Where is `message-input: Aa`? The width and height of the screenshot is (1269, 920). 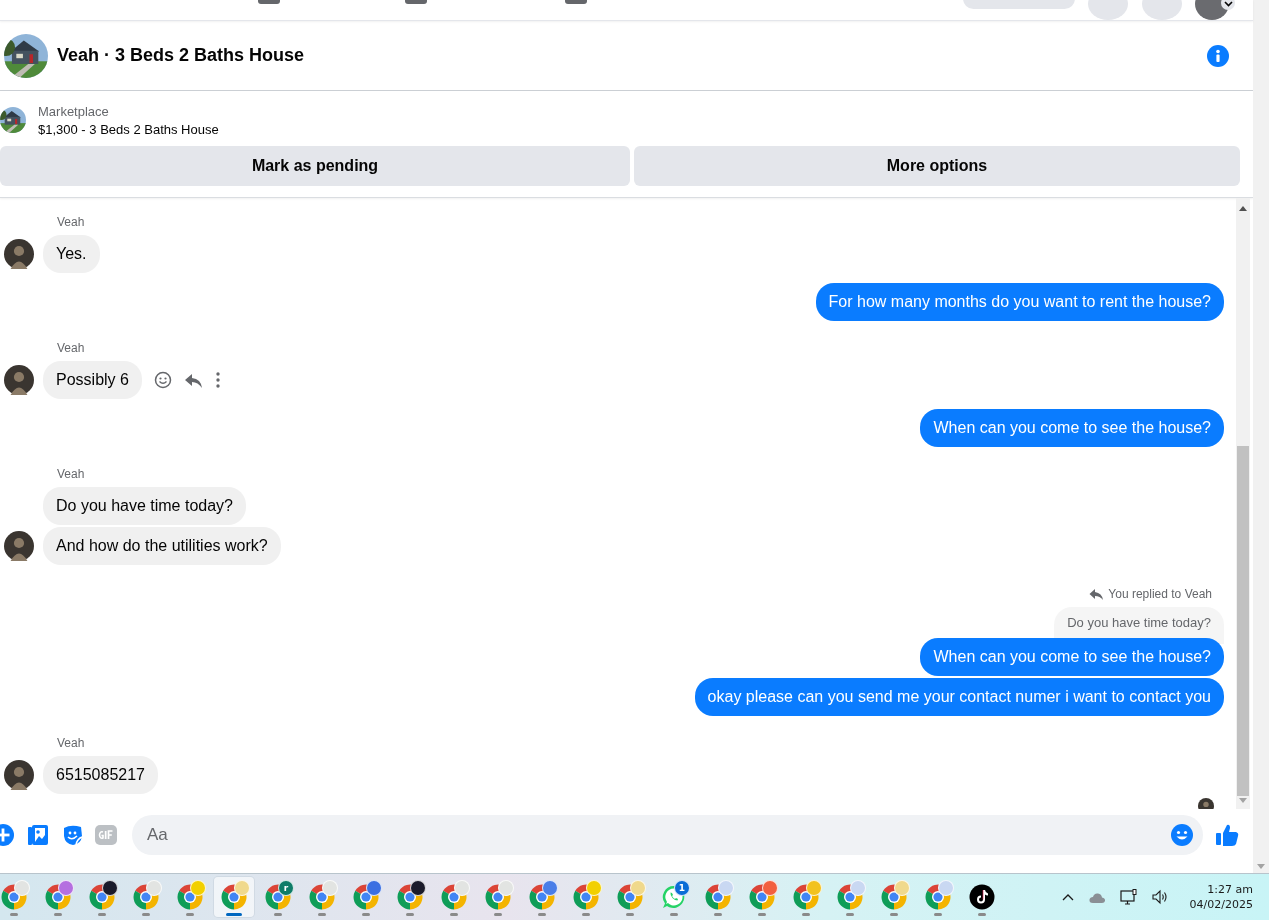 message-input: Aa is located at coordinates (658, 835).